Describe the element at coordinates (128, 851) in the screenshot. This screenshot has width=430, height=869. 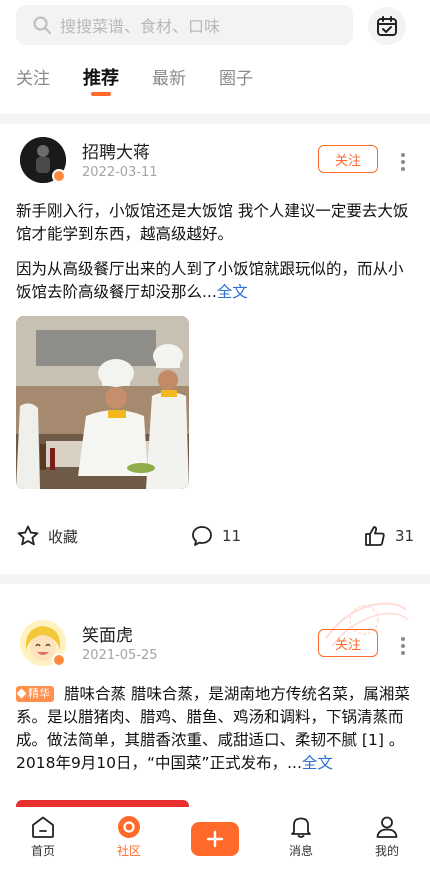
I see `nav-label: 社区` at that location.